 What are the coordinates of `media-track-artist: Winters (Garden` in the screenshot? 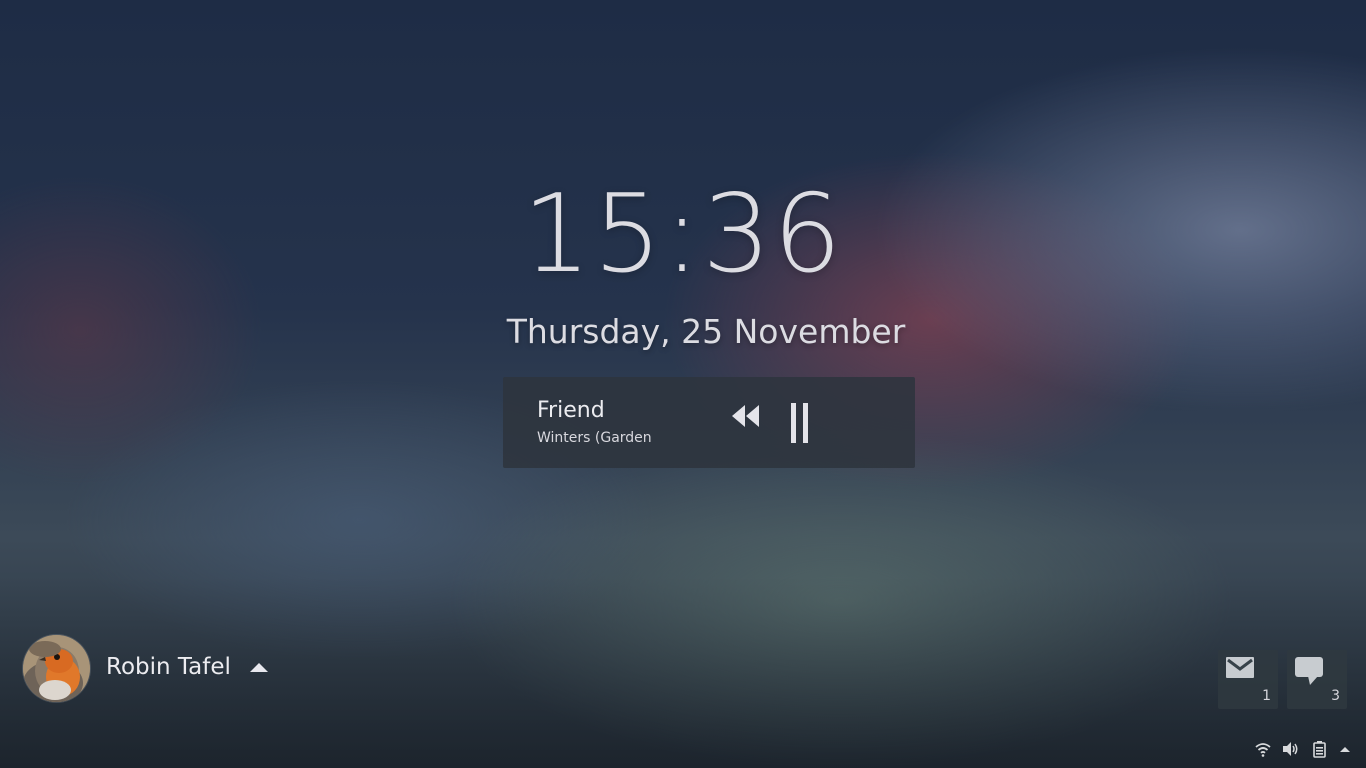 It's located at (594, 438).